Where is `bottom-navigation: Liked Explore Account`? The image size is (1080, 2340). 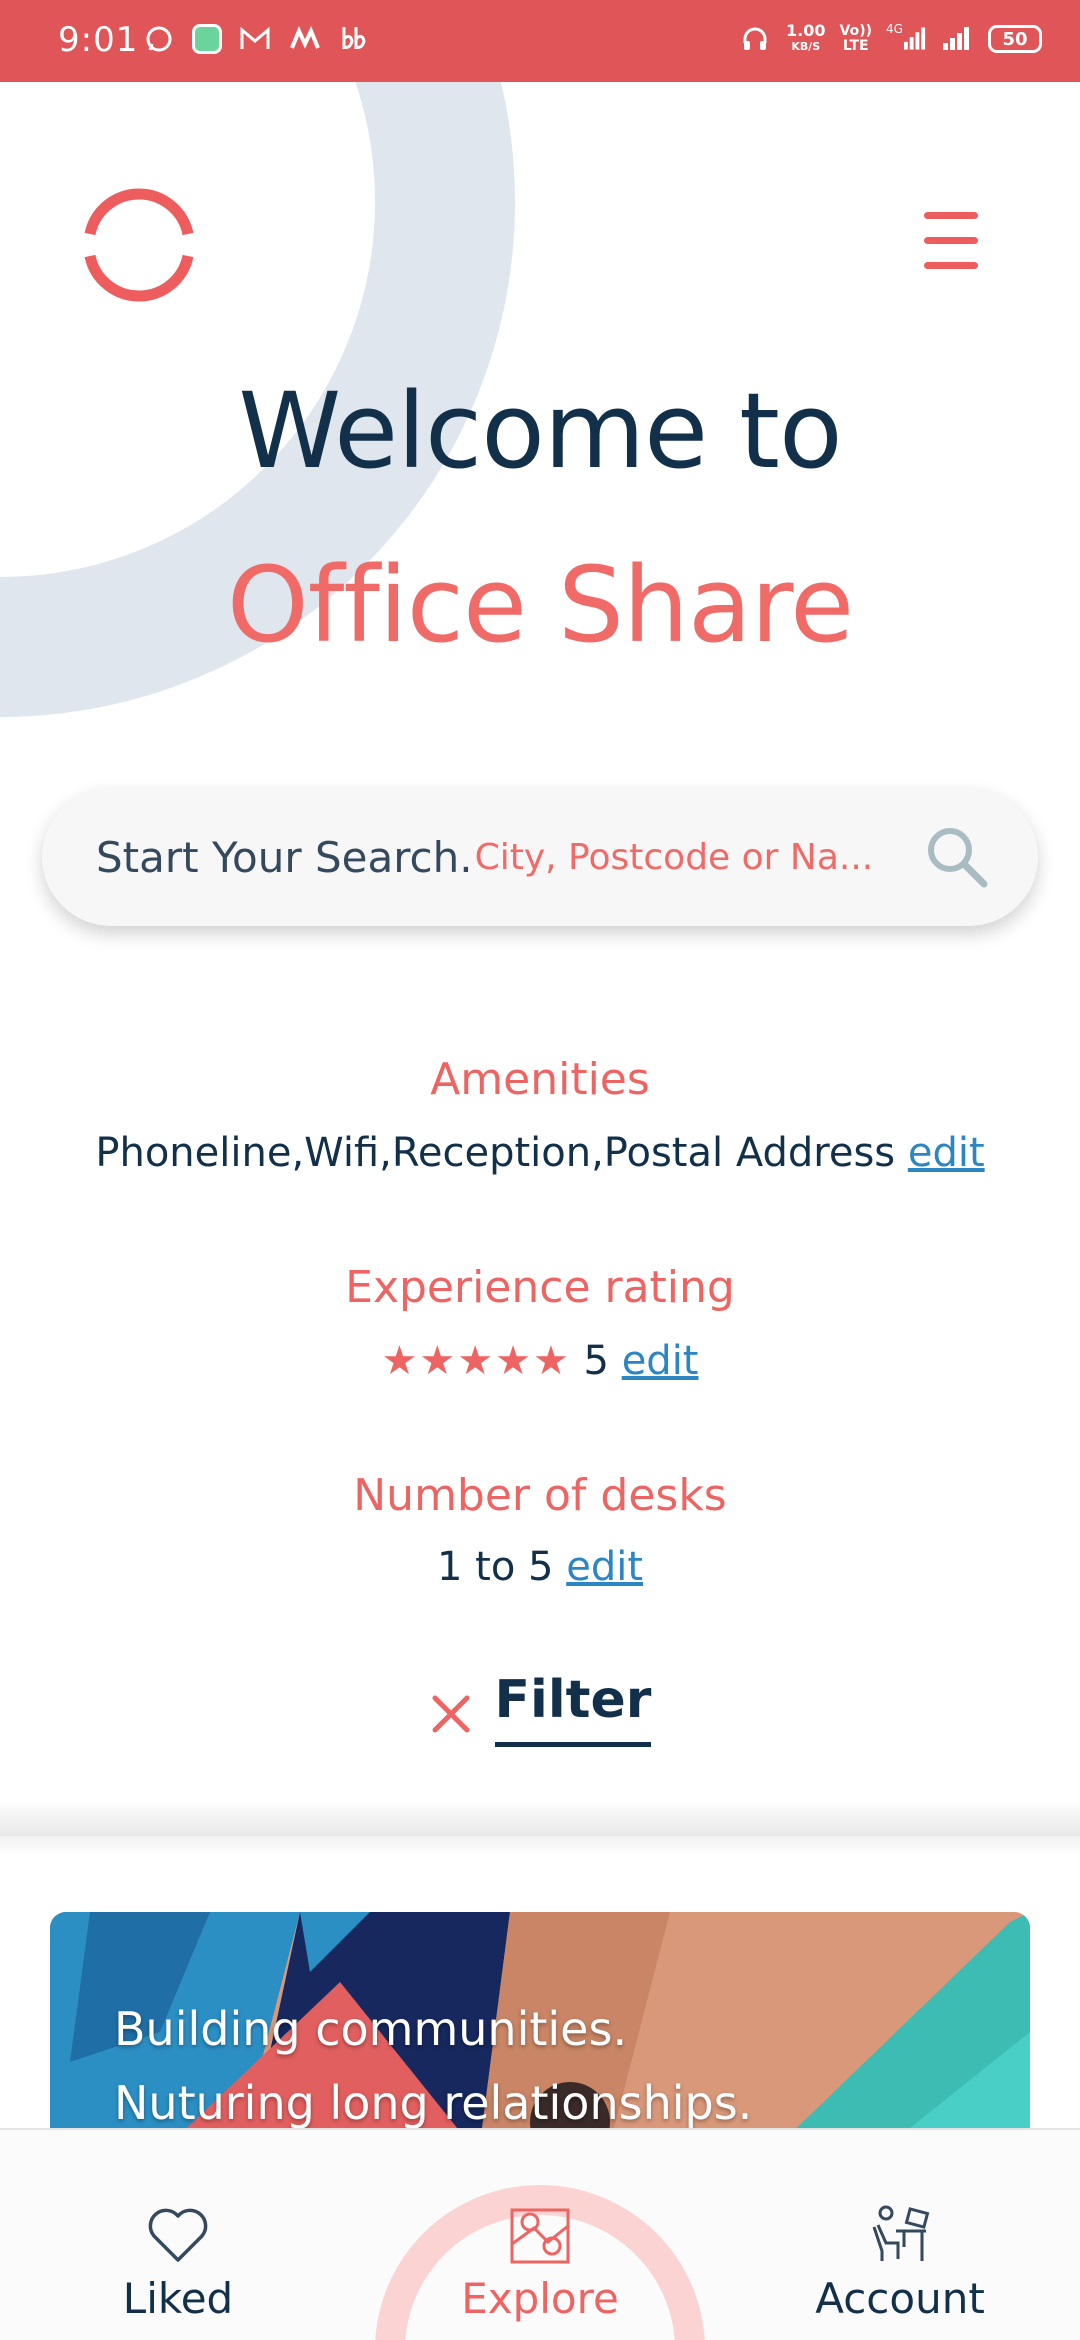 bottom-navigation: Liked Explore Account is located at coordinates (540, 2234).